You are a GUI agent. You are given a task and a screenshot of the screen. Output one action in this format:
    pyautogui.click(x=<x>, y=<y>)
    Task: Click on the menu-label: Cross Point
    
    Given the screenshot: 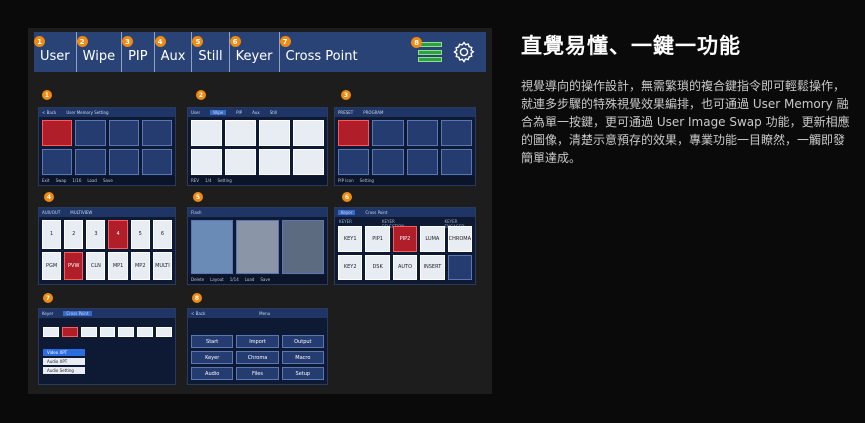 What is the action you would take?
    pyautogui.click(x=321, y=56)
    